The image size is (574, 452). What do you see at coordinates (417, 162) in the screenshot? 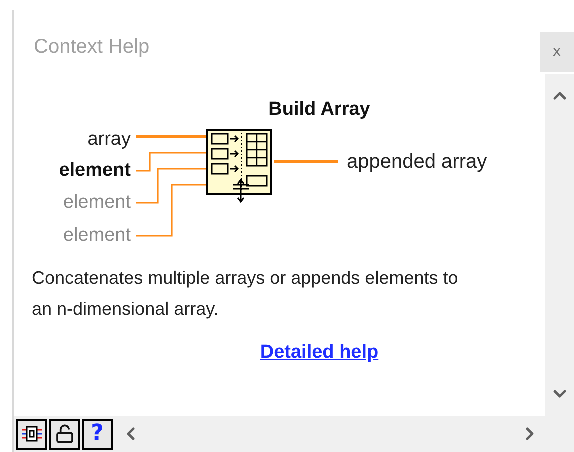
I see `terminal-label: appended array` at bounding box center [417, 162].